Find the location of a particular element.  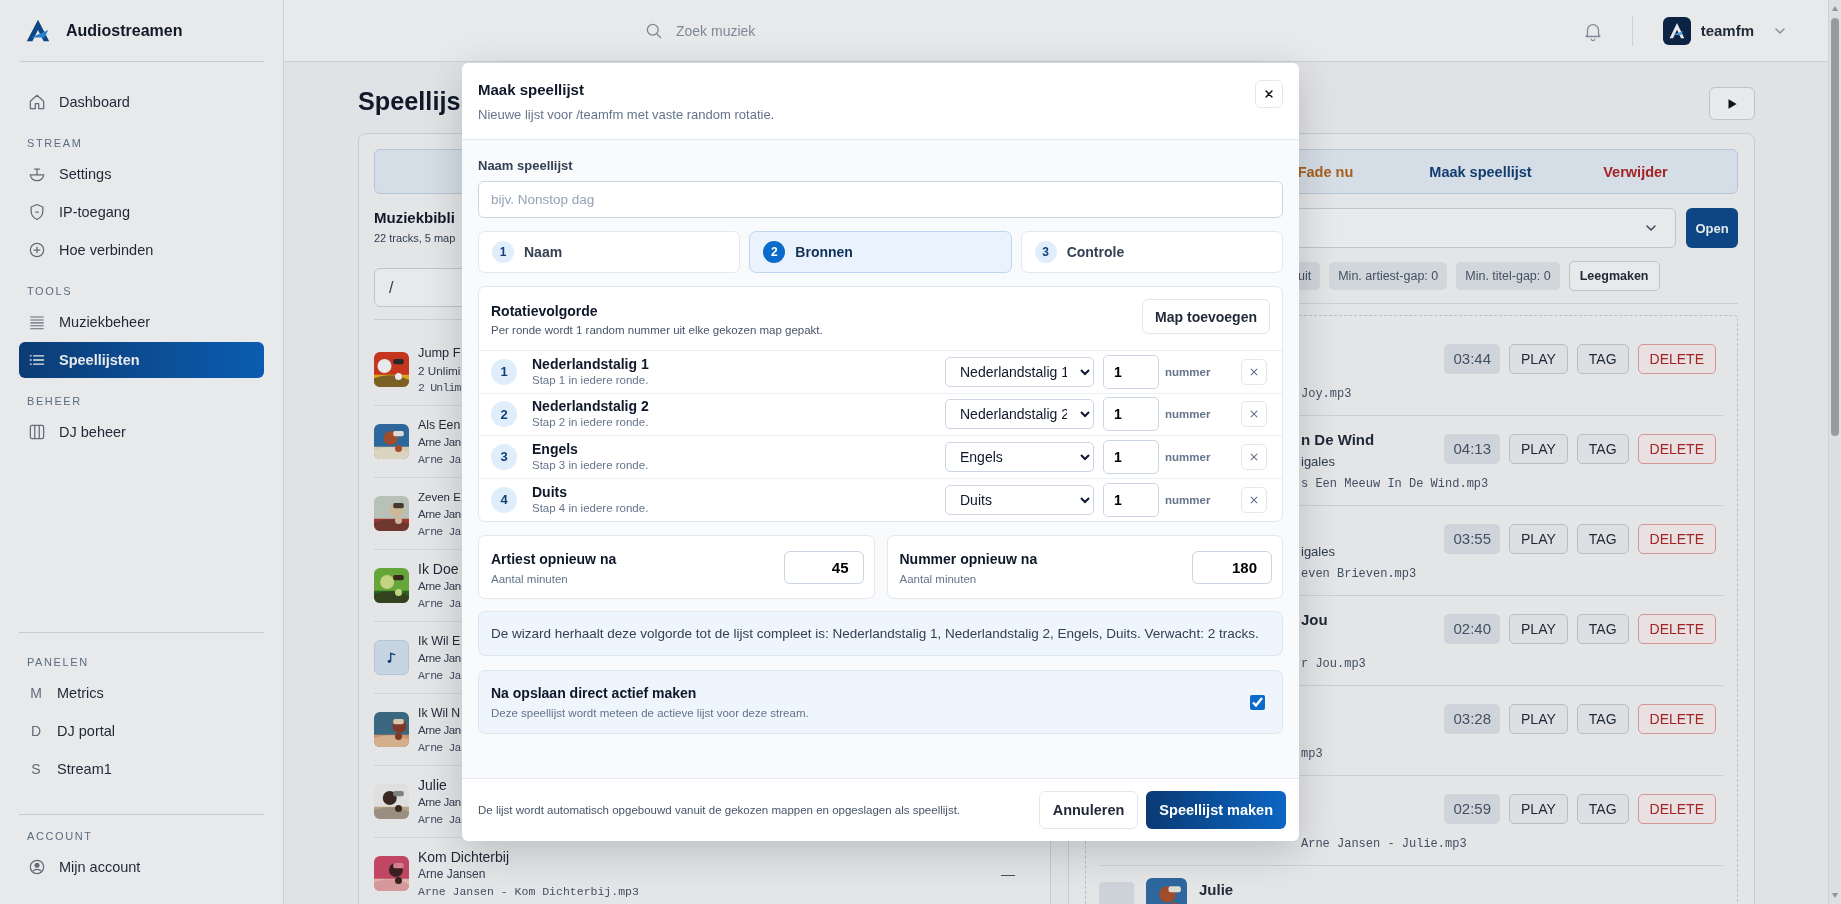

track-file: s Een Meeuw In De Wind.mp3 is located at coordinates (1395, 484).